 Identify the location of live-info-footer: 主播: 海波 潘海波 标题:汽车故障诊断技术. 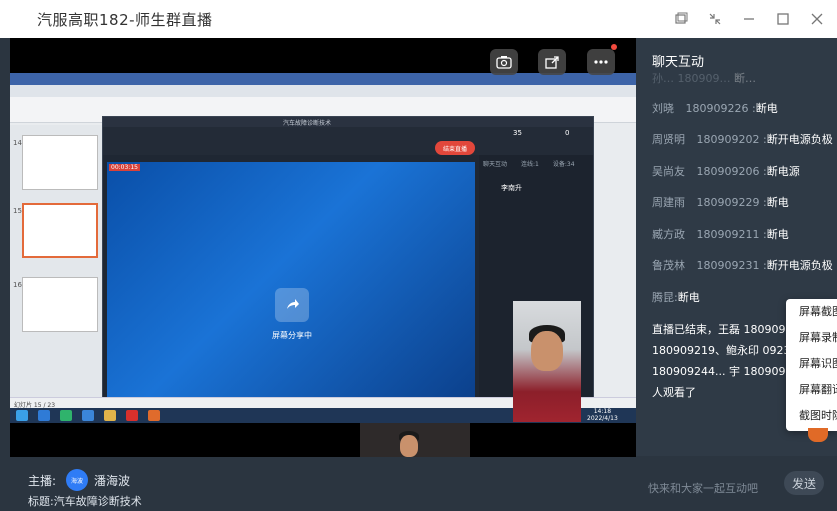
(323, 484).